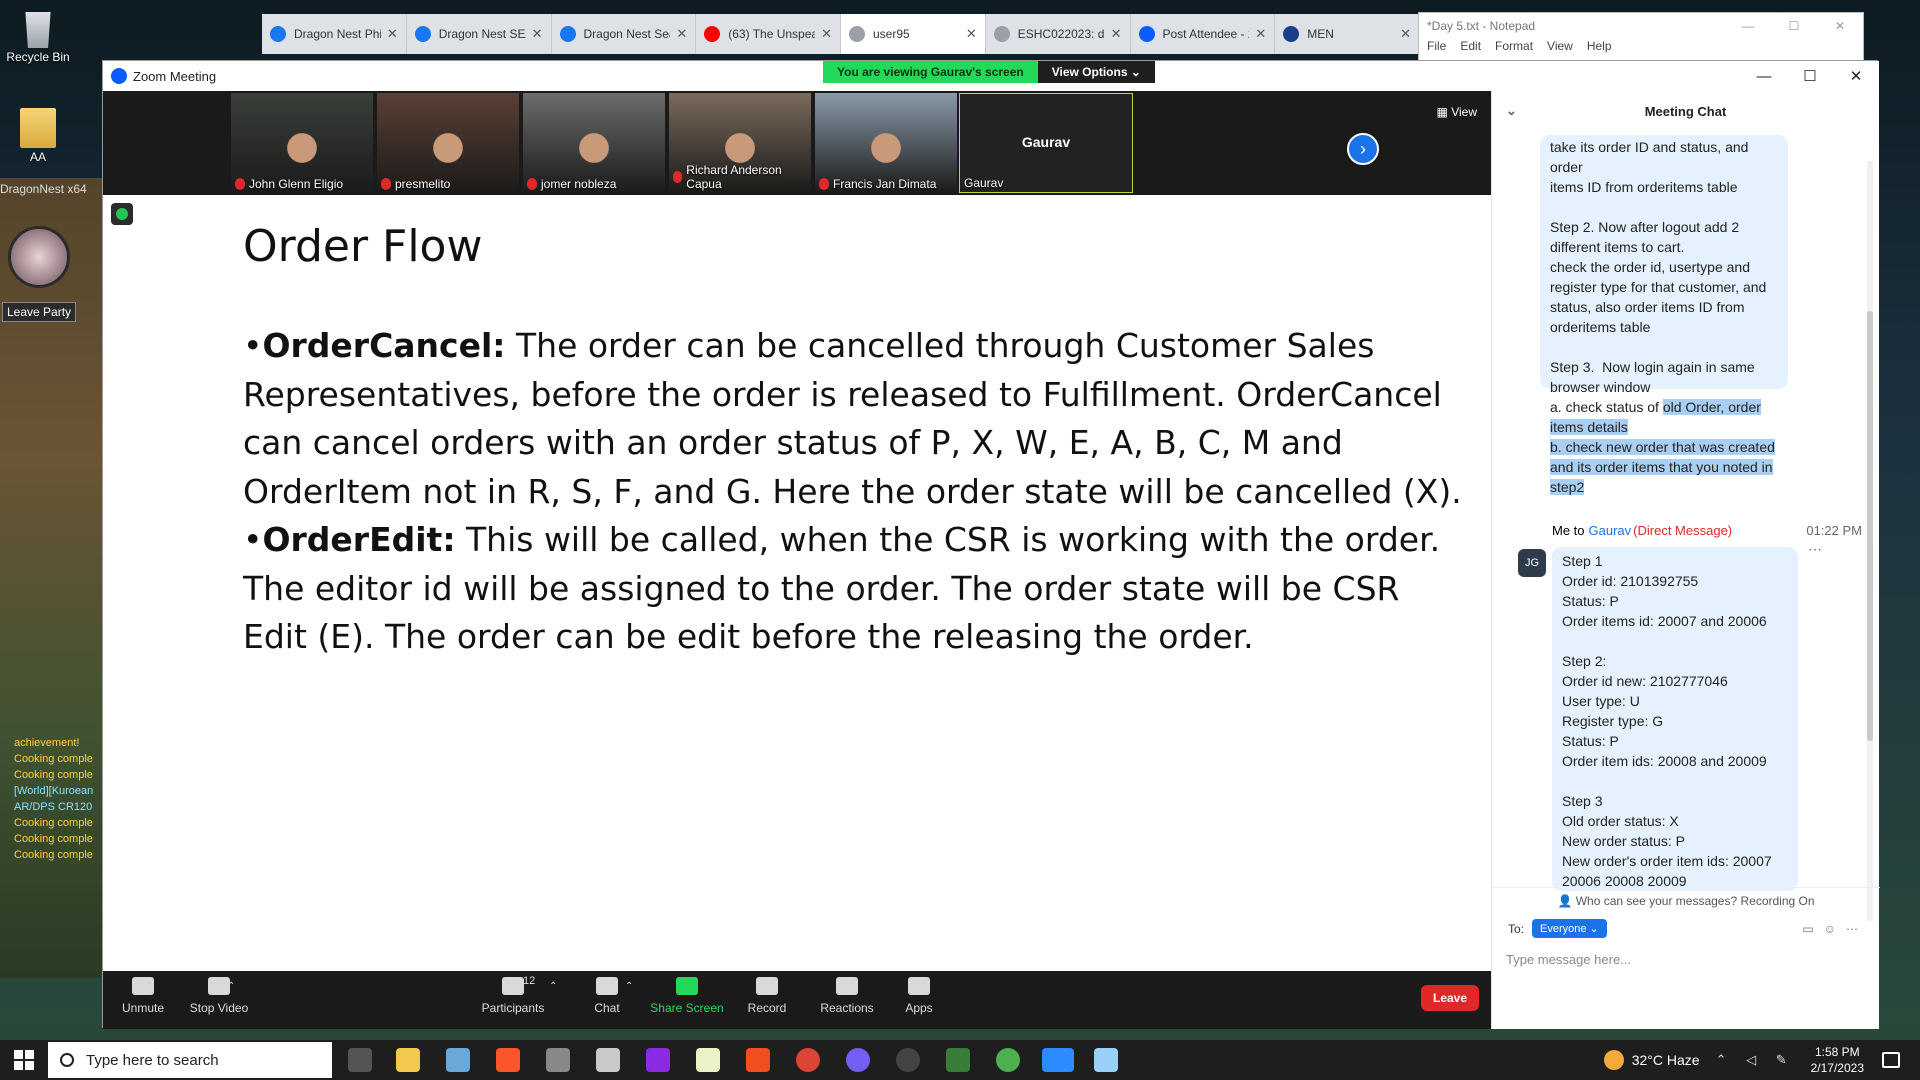 This screenshot has width=1920, height=1080. Describe the element at coordinates (143, 996) in the screenshot. I see `unmute-button: Unmute` at that location.